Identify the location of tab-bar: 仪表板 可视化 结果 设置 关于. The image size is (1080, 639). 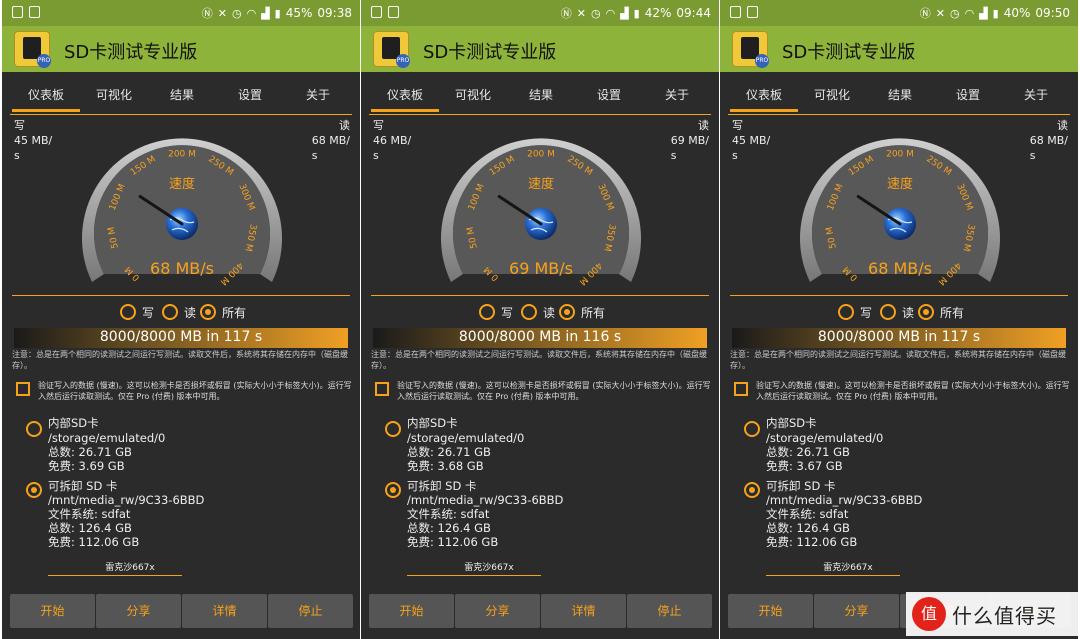
(540, 96).